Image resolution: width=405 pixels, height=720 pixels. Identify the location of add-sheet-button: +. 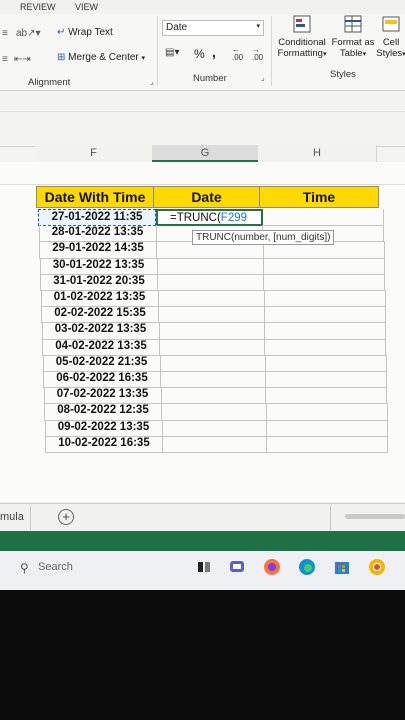
(66, 517).